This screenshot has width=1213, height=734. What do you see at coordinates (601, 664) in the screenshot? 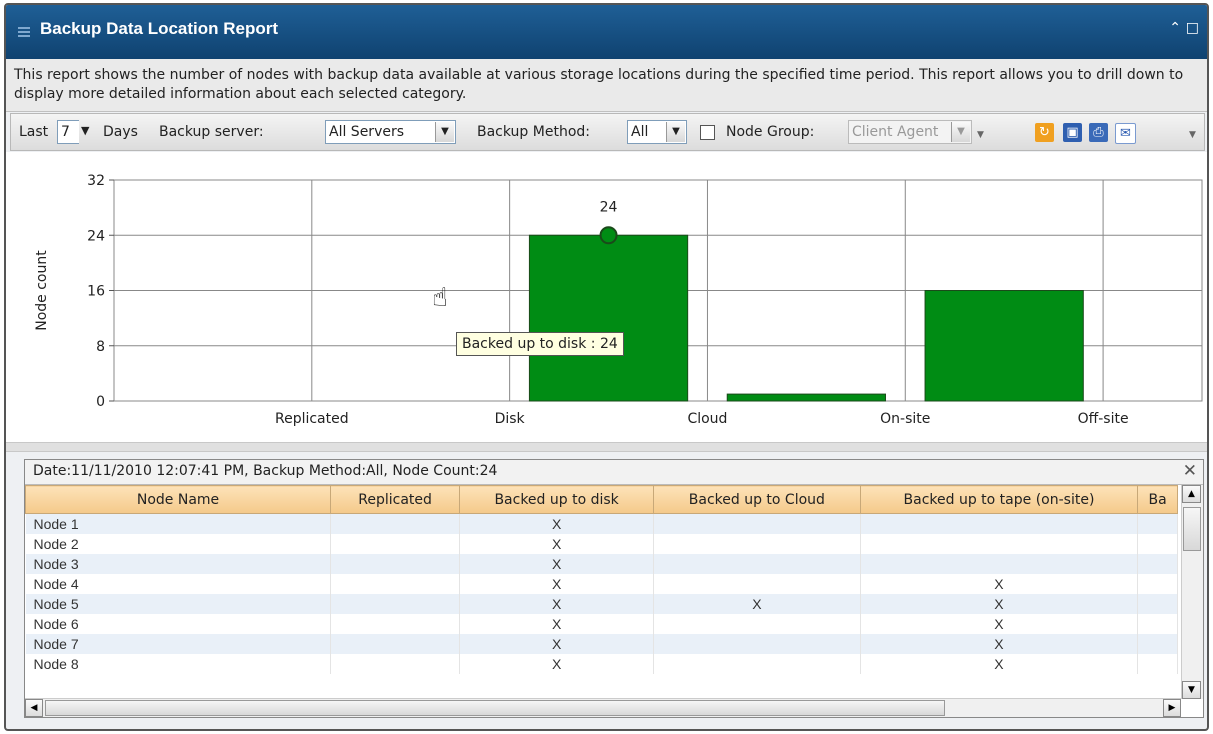
I see `table-row: Node 8 X X` at bounding box center [601, 664].